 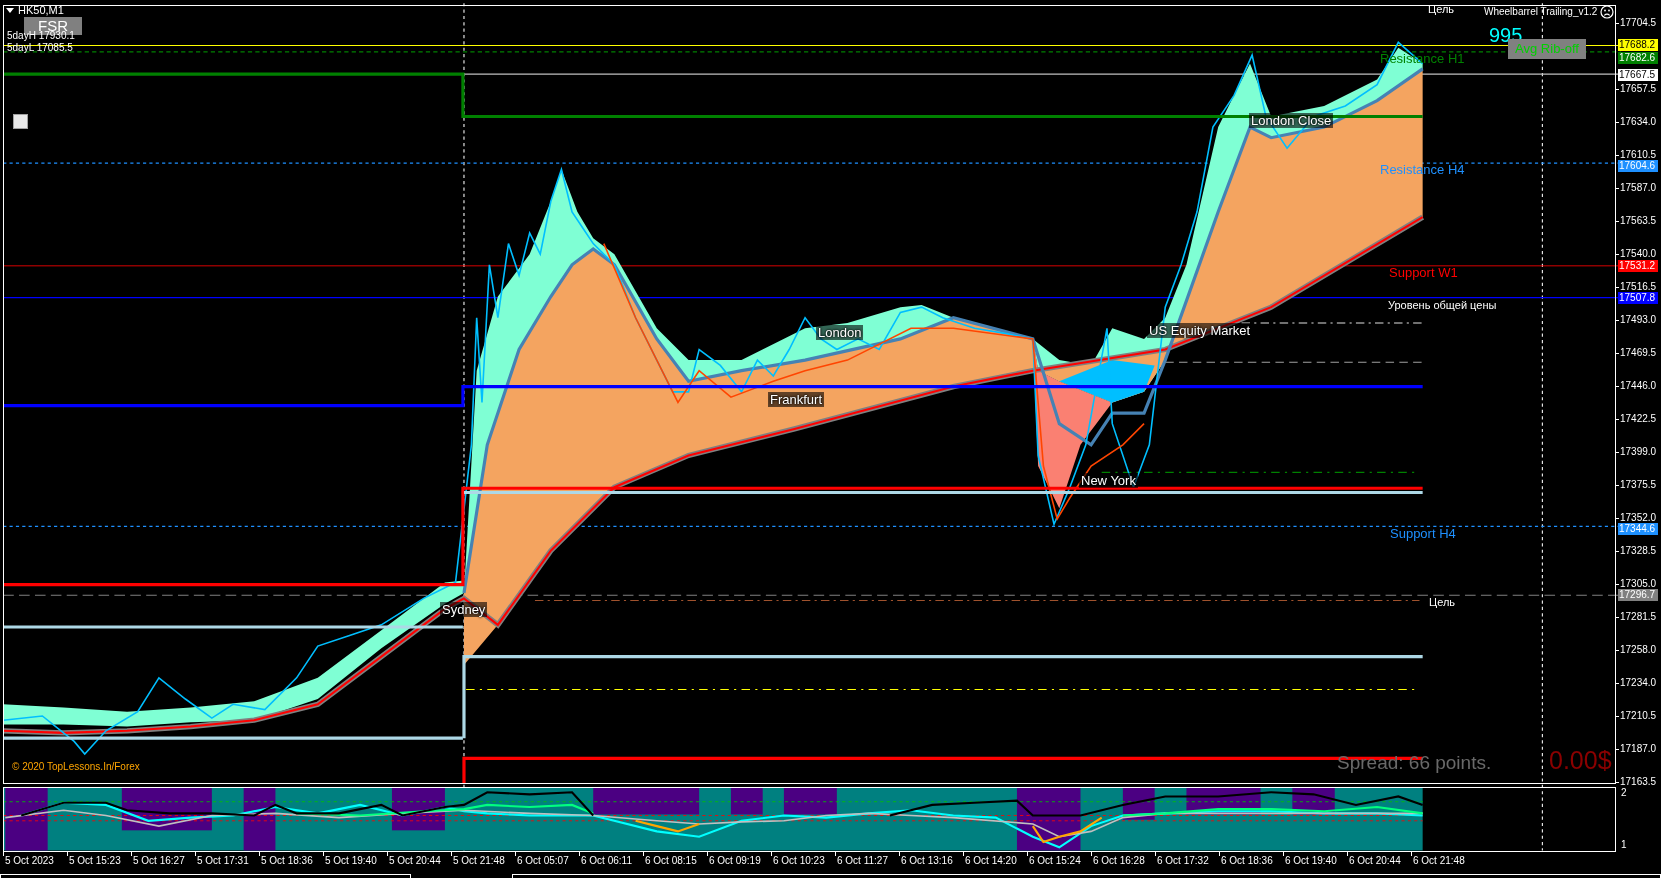 I want to click on time-axis-label: 6 Oct 15:24, so click(x=1055, y=861).